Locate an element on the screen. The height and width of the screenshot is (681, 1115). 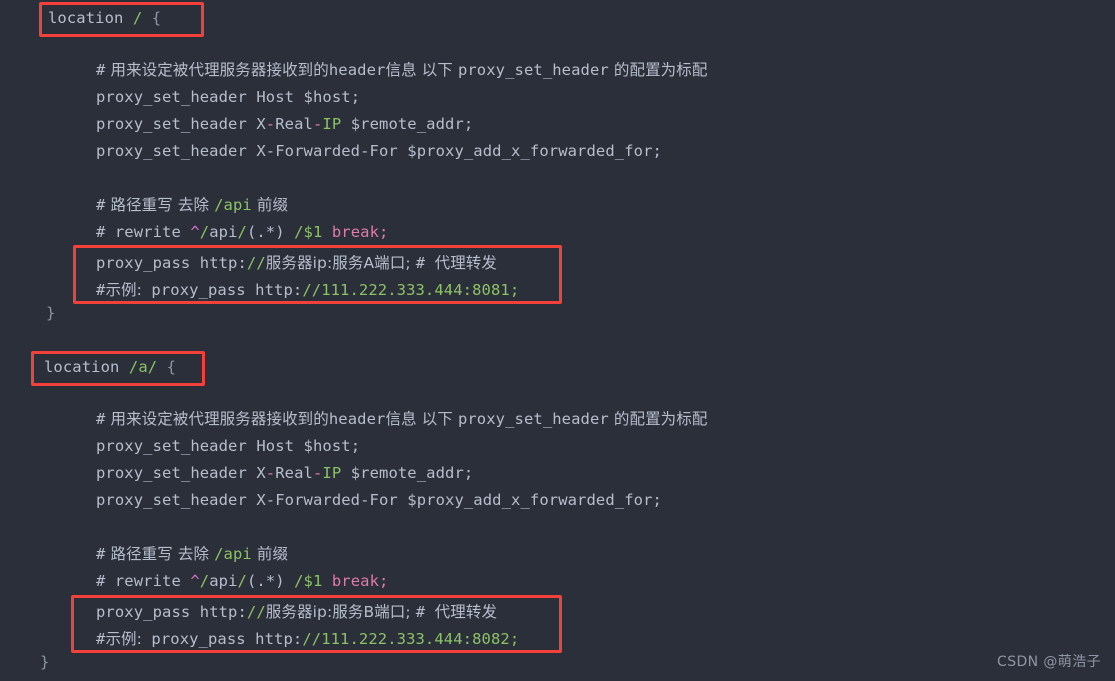
comment-cjk-1: 用来设定被代理服务器接收到的 is located at coordinates (217, 70).